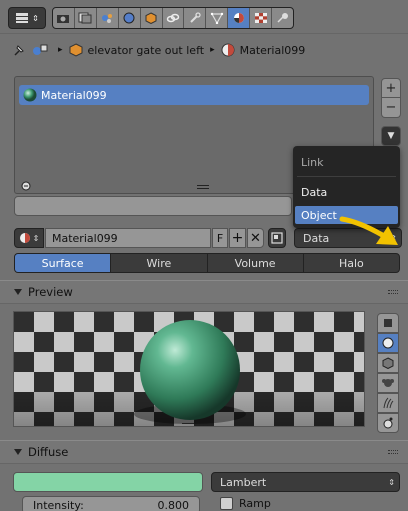 Image resolution: width=408 pixels, height=511 pixels. Describe the element at coordinates (35, 18) in the screenshot. I see `editor-type-arrows-icon: ⇕` at that location.